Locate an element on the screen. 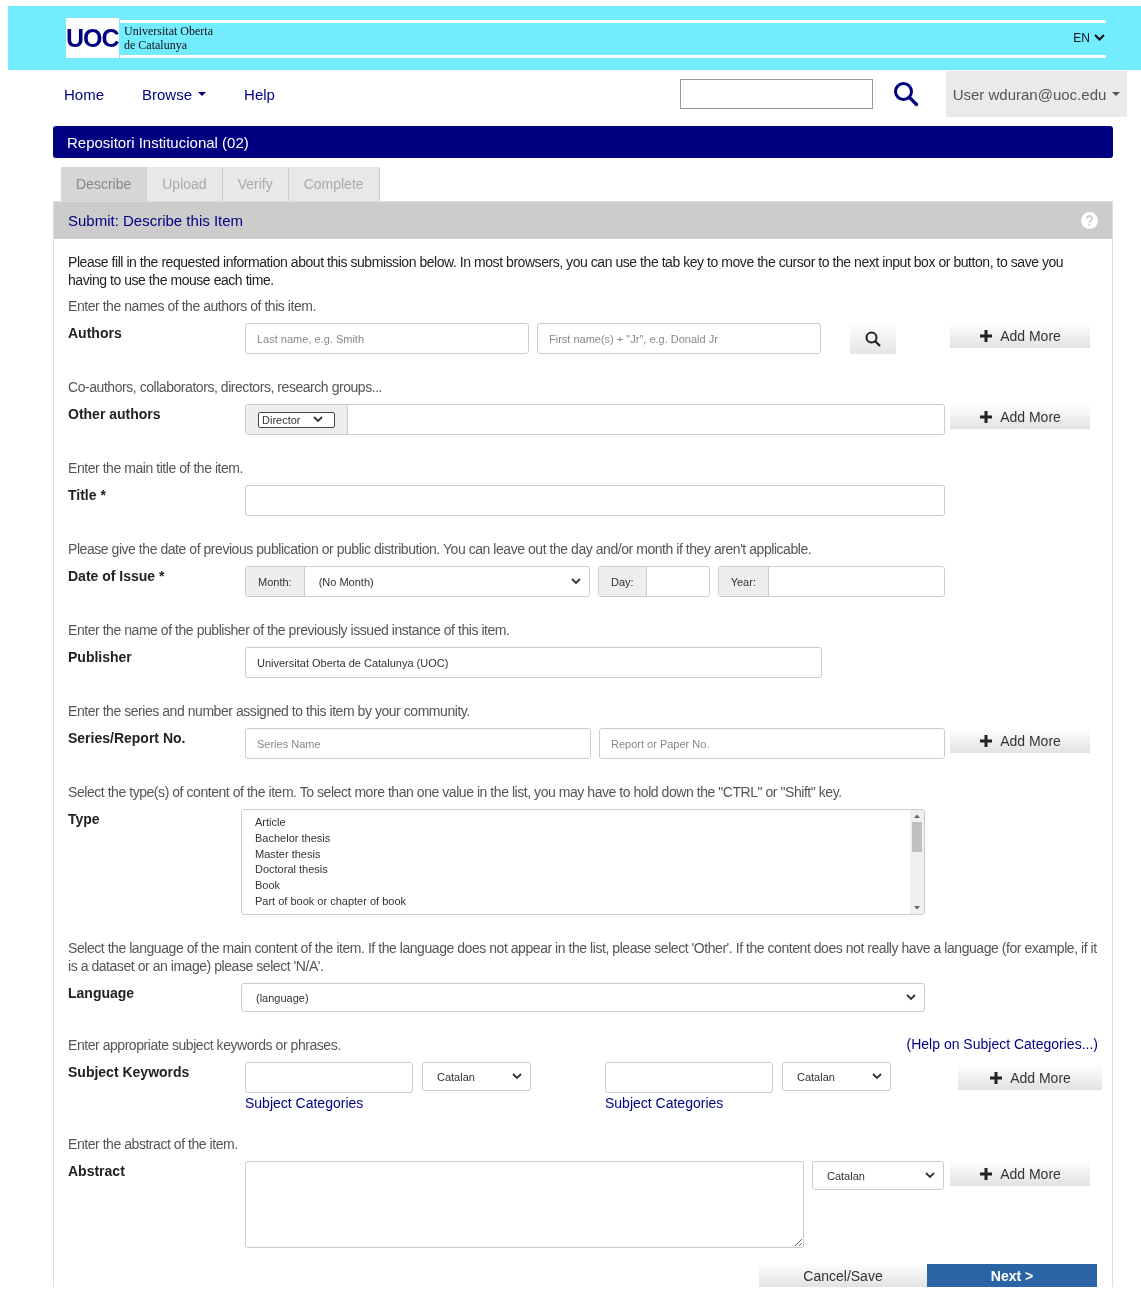 The width and height of the screenshot is (1141, 1307). search-field is located at coordinates (776, 94).